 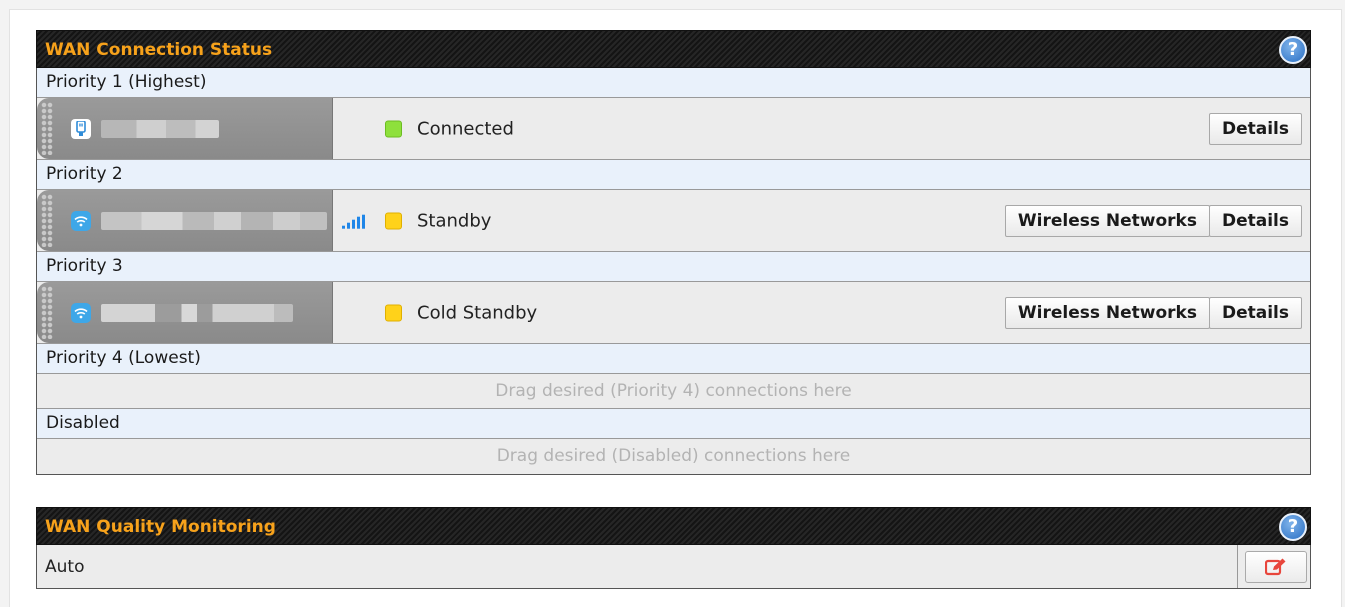 I want to click on usb-modem-icon, so click(x=81, y=128).